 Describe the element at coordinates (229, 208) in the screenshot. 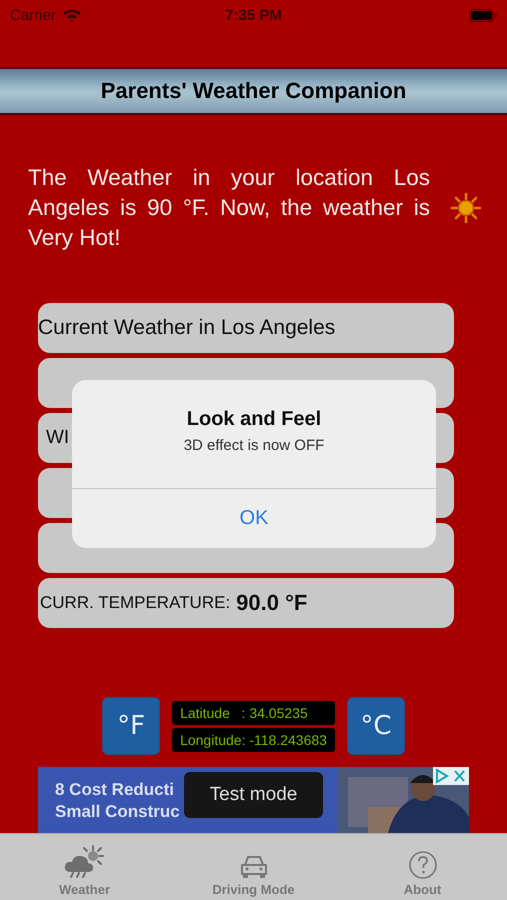

I see `weather-message: The Weather in your location Los Angeles is 90 °F. Now, the weather is Very Hot!` at that location.